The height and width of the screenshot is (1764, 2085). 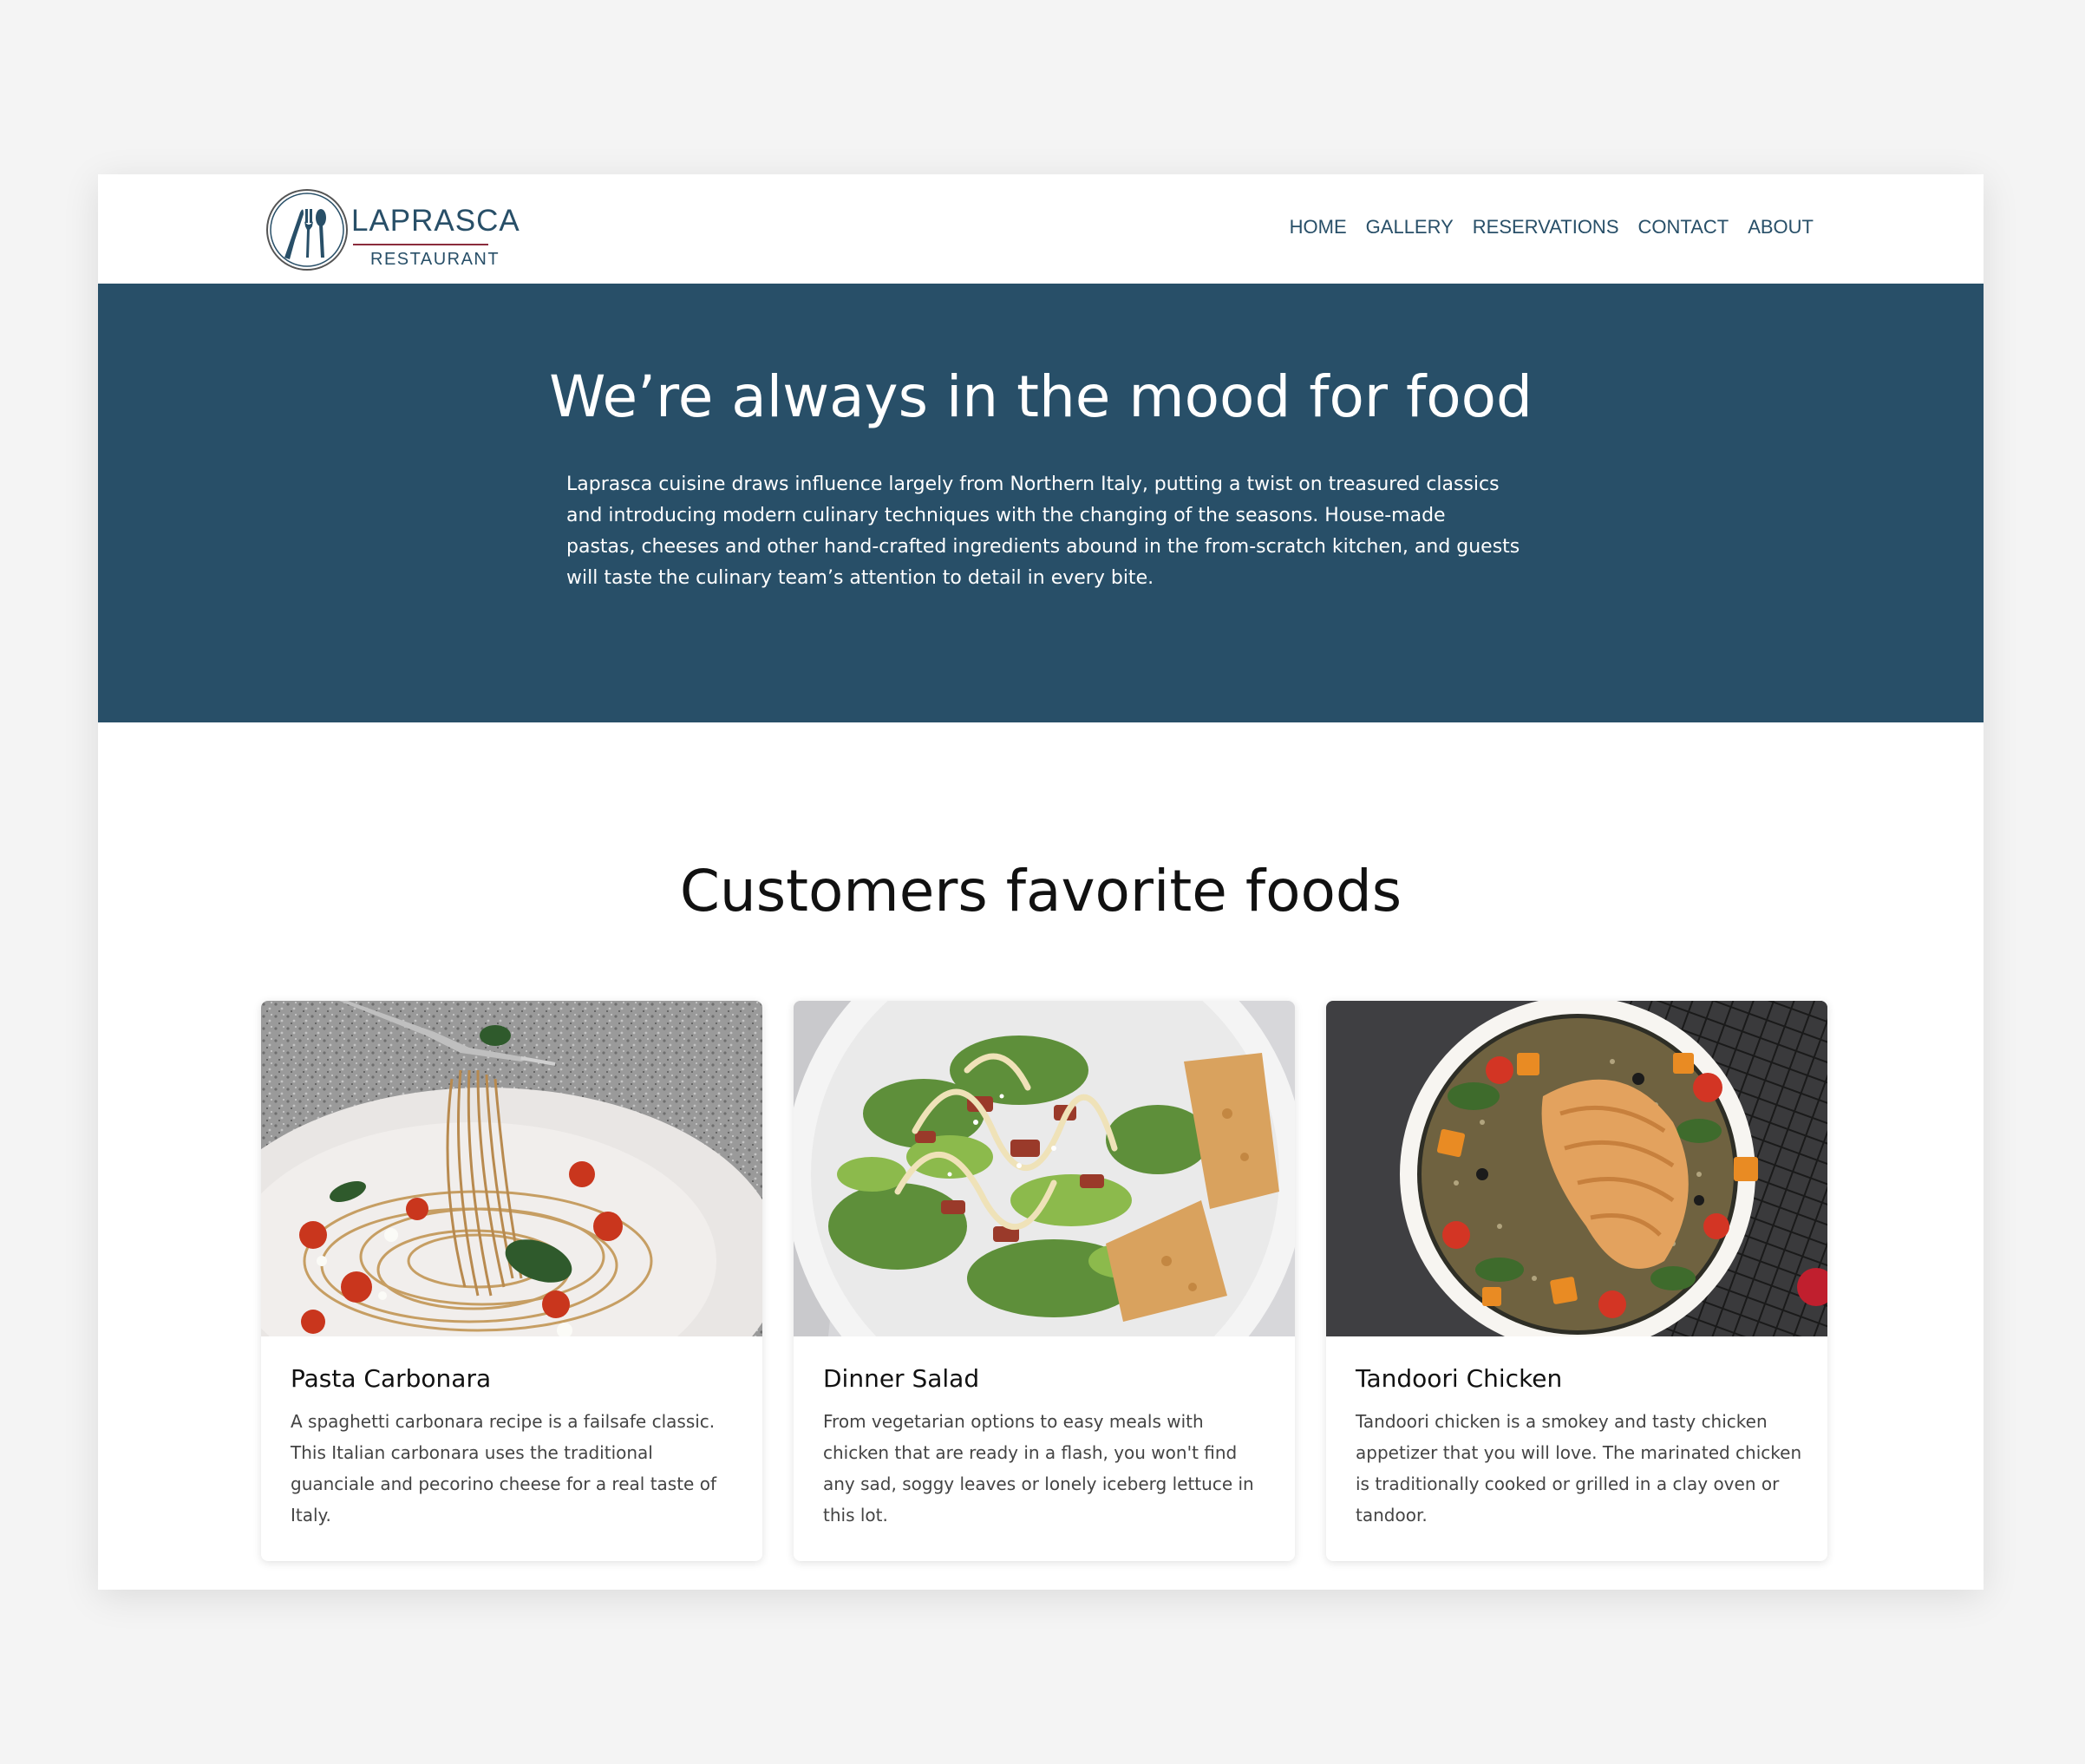 What do you see at coordinates (1318, 227) in the screenshot?
I see `nav-home: HOME` at bounding box center [1318, 227].